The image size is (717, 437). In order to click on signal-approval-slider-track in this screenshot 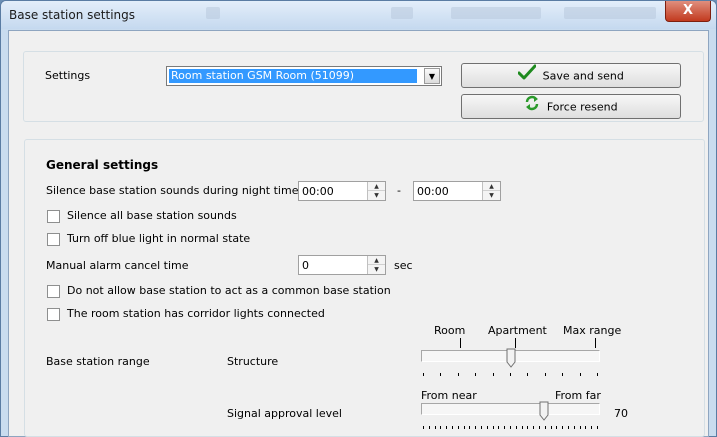, I will do `click(510, 409)`.